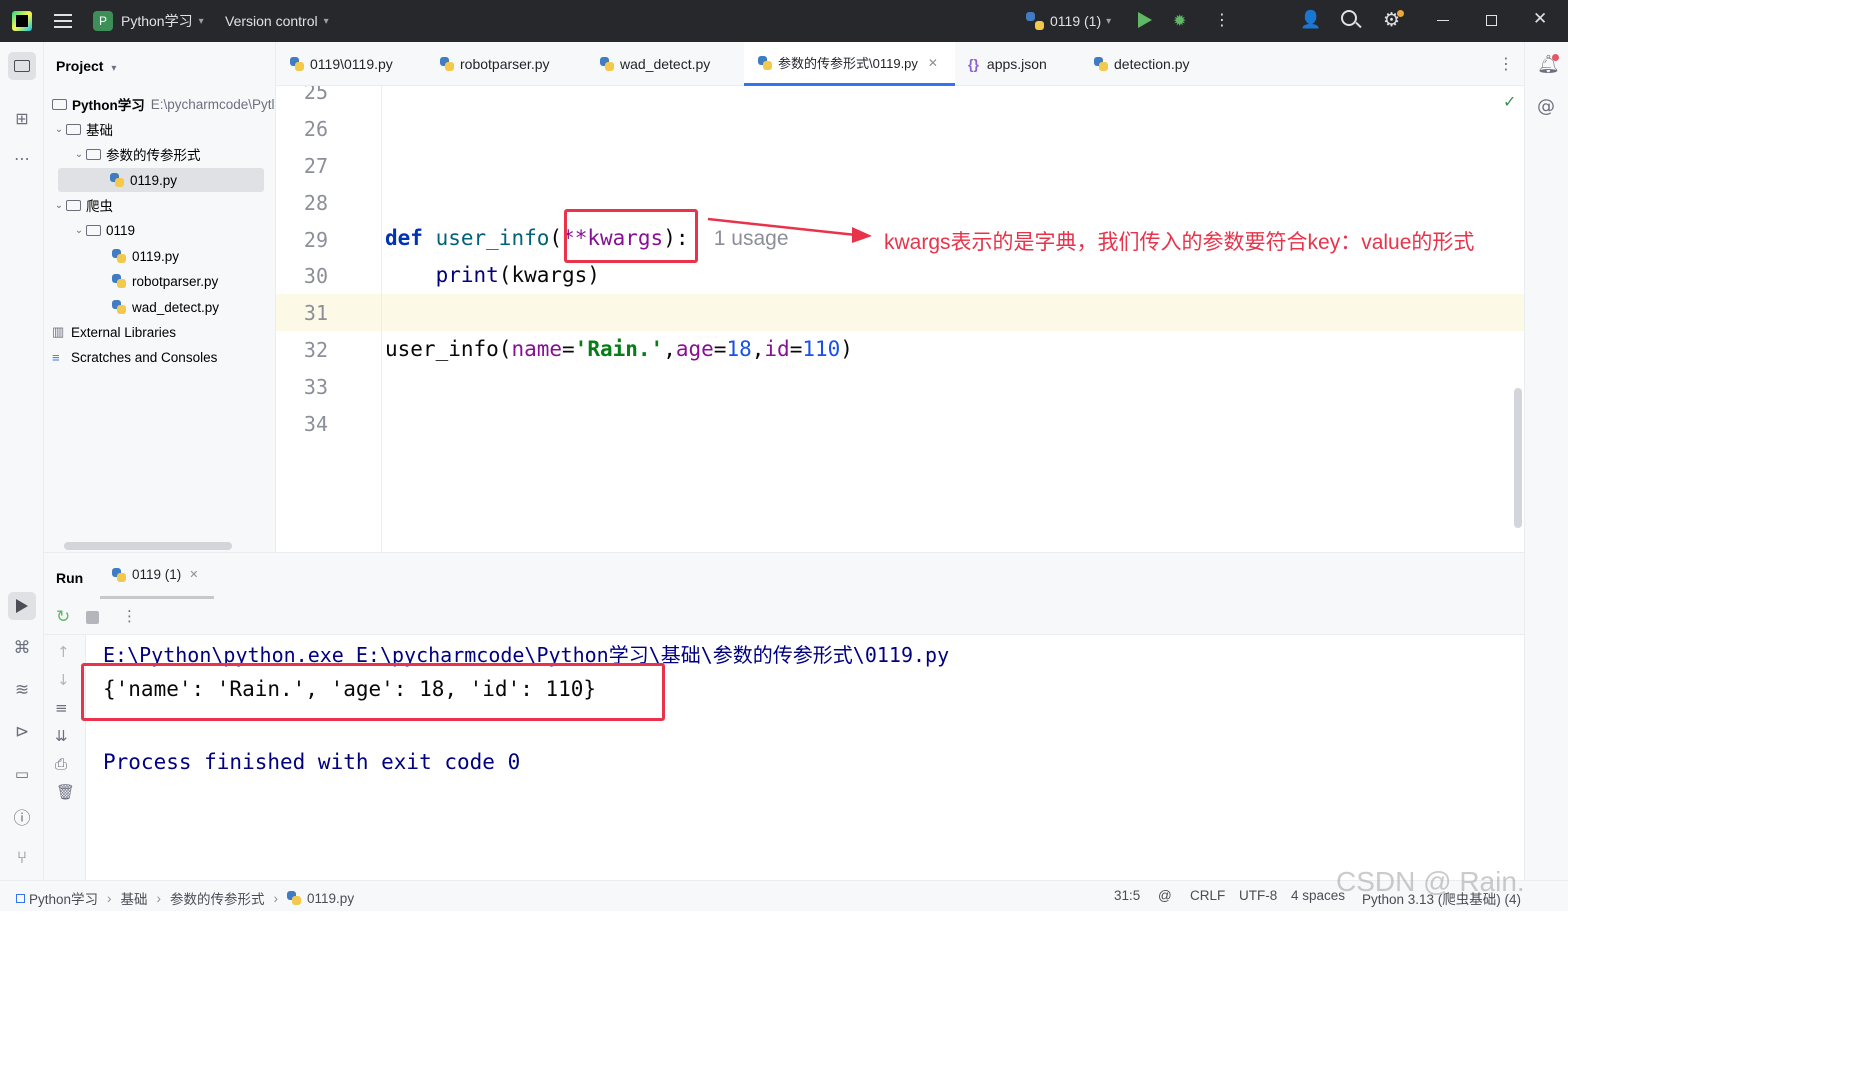  Describe the element at coordinates (22, 66) in the screenshot. I see `project-tool-icon` at that location.